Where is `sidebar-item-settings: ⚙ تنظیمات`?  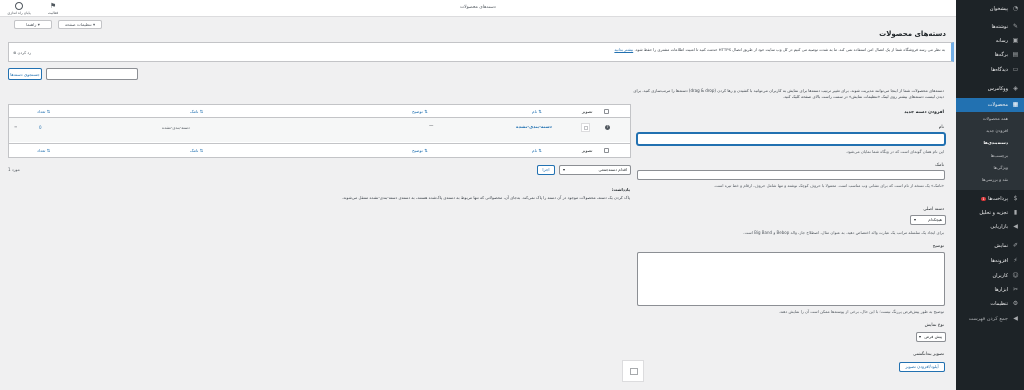
sidebar-item-settings: ⚙ تنظیمات is located at coordinates (990, 303).